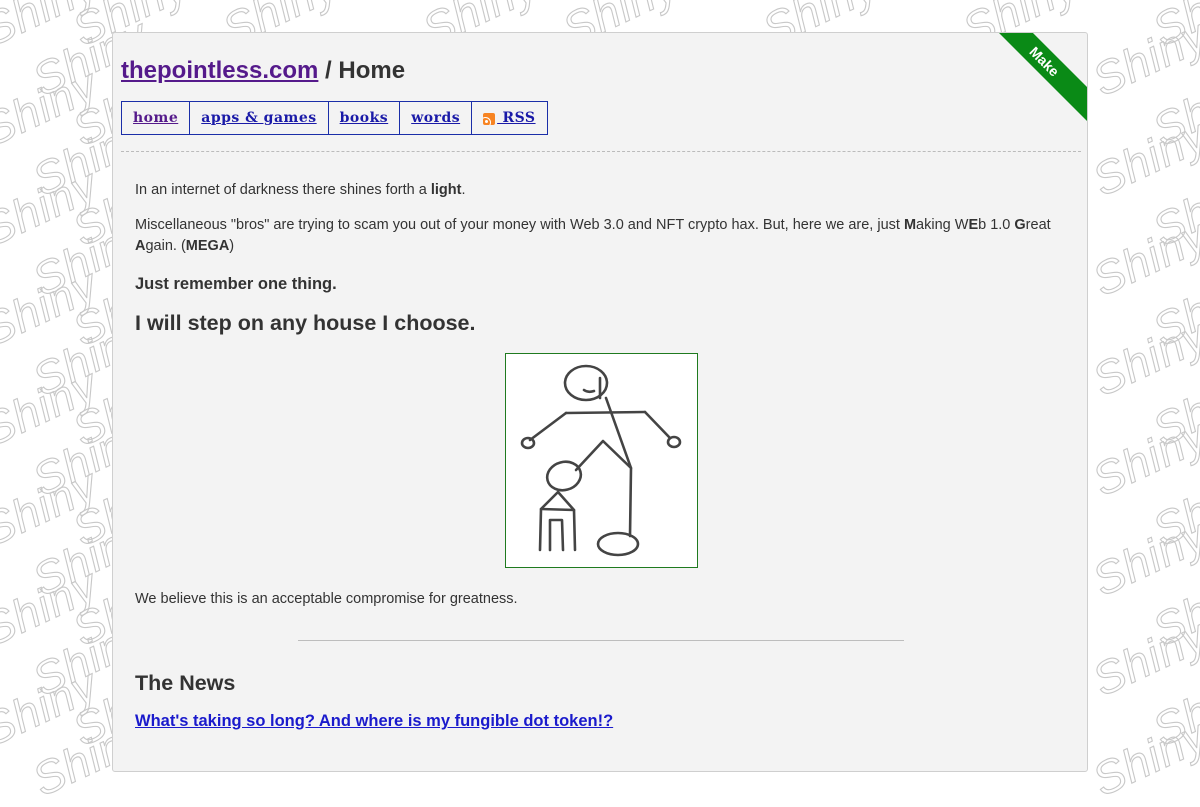 This screenshot has width=1200, height=807. What do you see at coordinates (1036, 80) in the screenshot?
I see `ribbon-label: Make` at bounding box center [1036, 80].